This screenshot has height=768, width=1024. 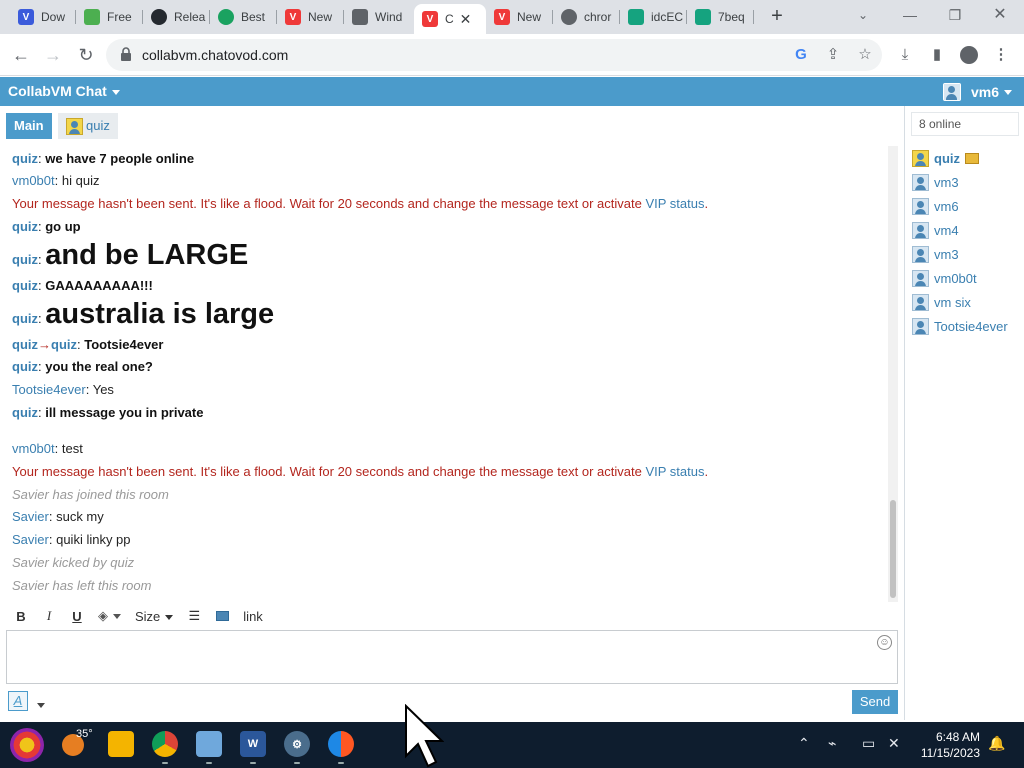 What do you see at coordinates (804, 743) in the screenshot?
I see `tray-chevron-up-icon: ⌃` at bounding box center [804, 743].